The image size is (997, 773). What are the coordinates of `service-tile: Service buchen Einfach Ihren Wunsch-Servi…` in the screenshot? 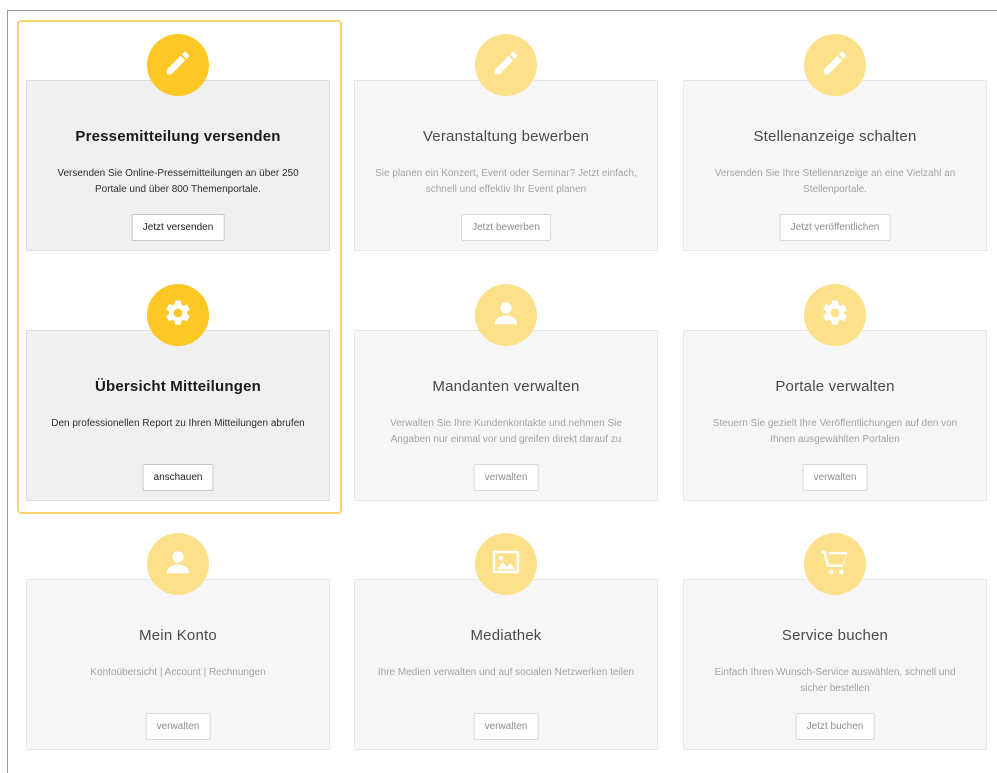 It's located at (835, 645).